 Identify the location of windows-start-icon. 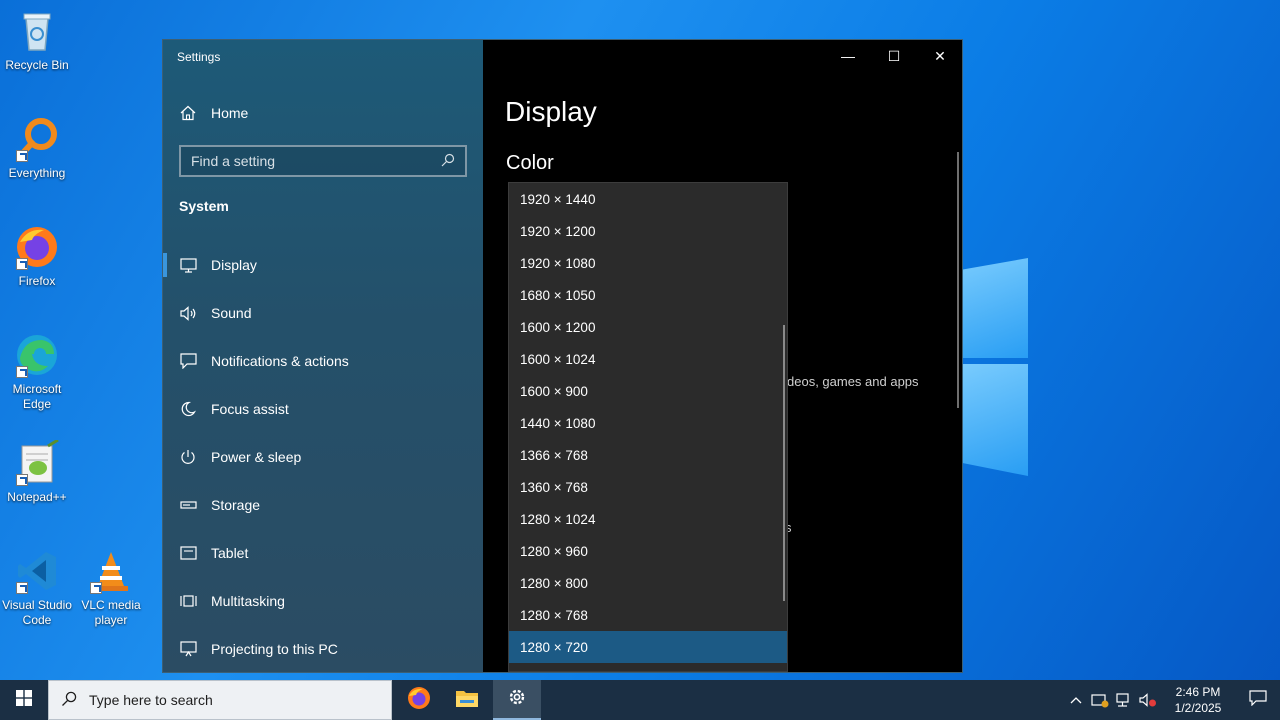
(24, 700).